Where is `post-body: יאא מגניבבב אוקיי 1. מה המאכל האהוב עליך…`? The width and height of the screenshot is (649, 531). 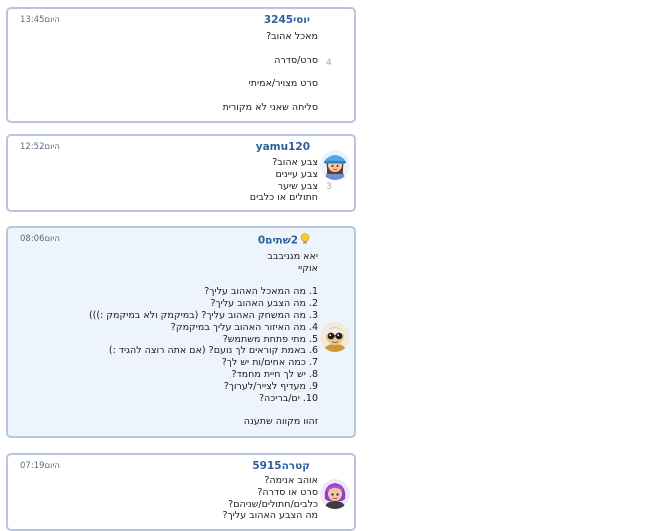 post-body: יאא מגניבבב אוקיי 1. מה המאכל האהוב עליך… is located at coordinates (203, 339).